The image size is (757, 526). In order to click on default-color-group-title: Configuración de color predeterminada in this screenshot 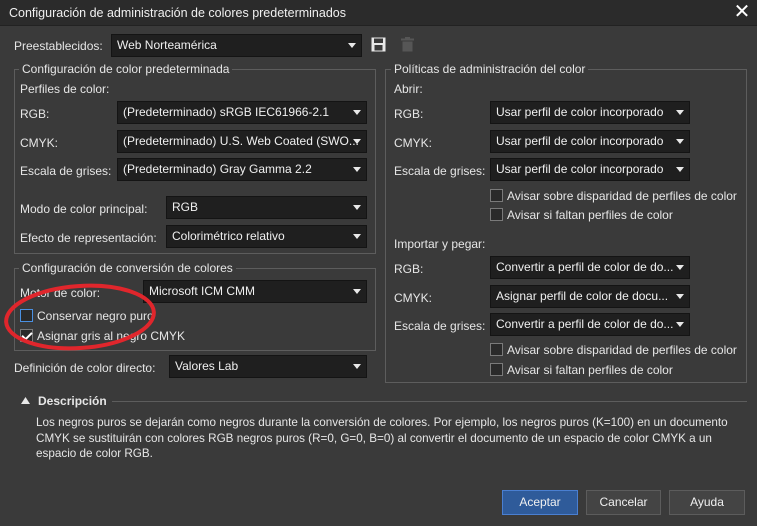, I will do `click(126, 69)`.